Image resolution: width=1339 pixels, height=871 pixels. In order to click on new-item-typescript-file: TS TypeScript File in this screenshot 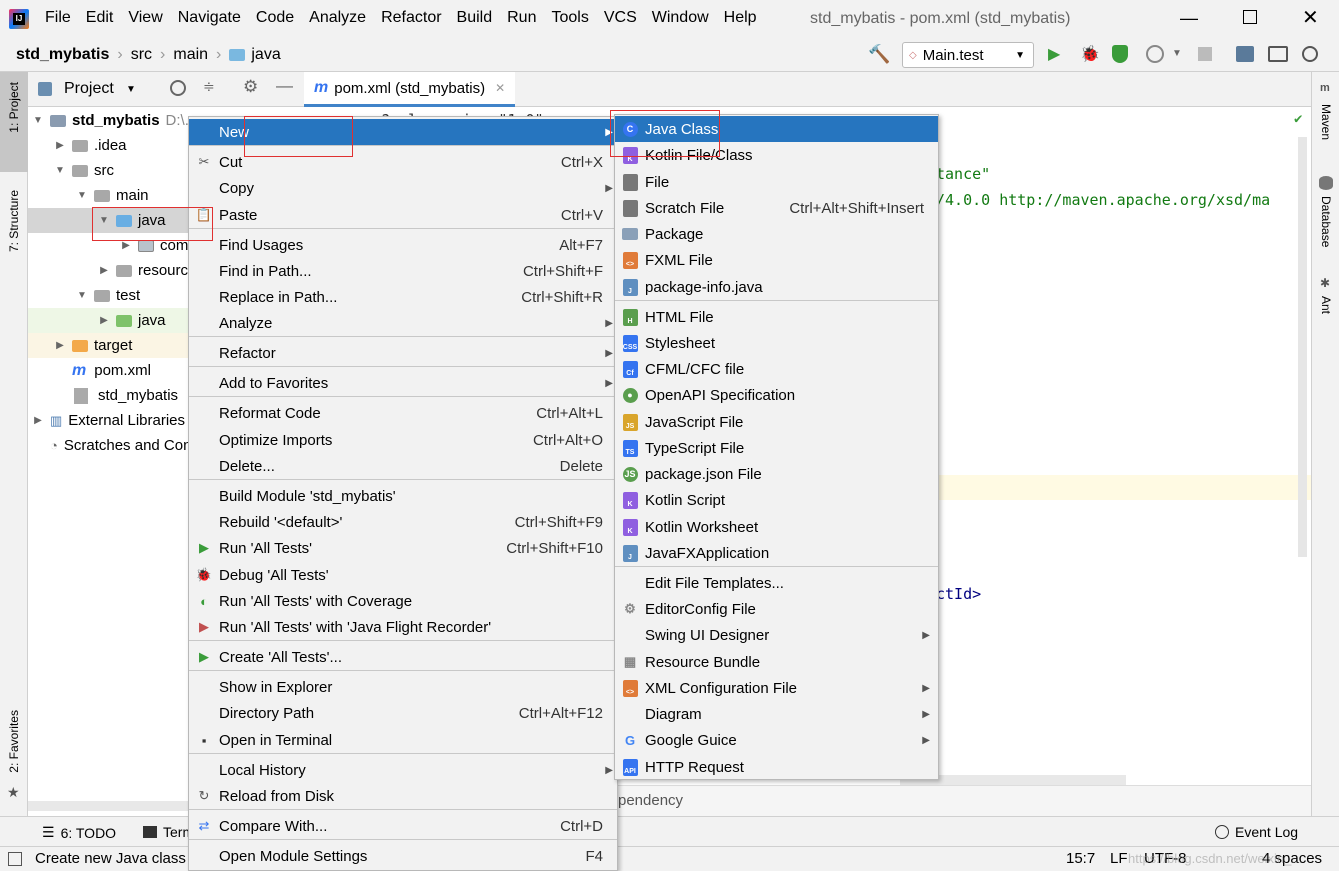, I will do `click(776, 448)`.